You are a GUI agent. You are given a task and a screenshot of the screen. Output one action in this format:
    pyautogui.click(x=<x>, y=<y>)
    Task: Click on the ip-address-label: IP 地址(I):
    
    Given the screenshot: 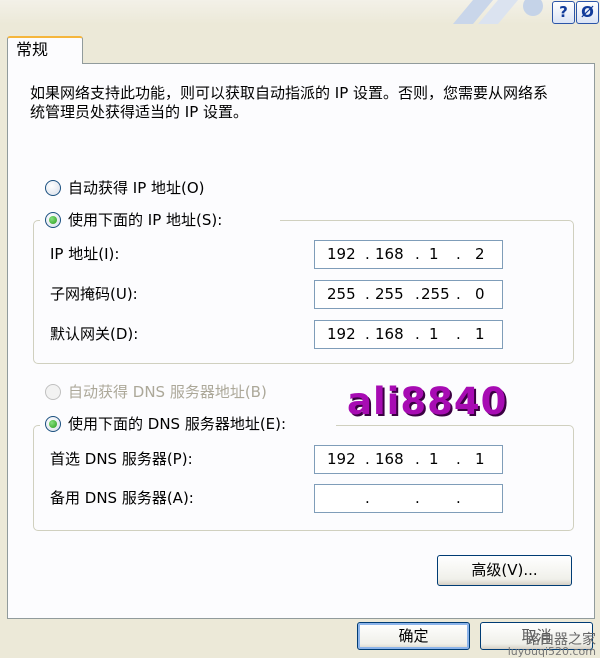 What is the action you would take?
    pyautogui.click(x=85, y=254)
    